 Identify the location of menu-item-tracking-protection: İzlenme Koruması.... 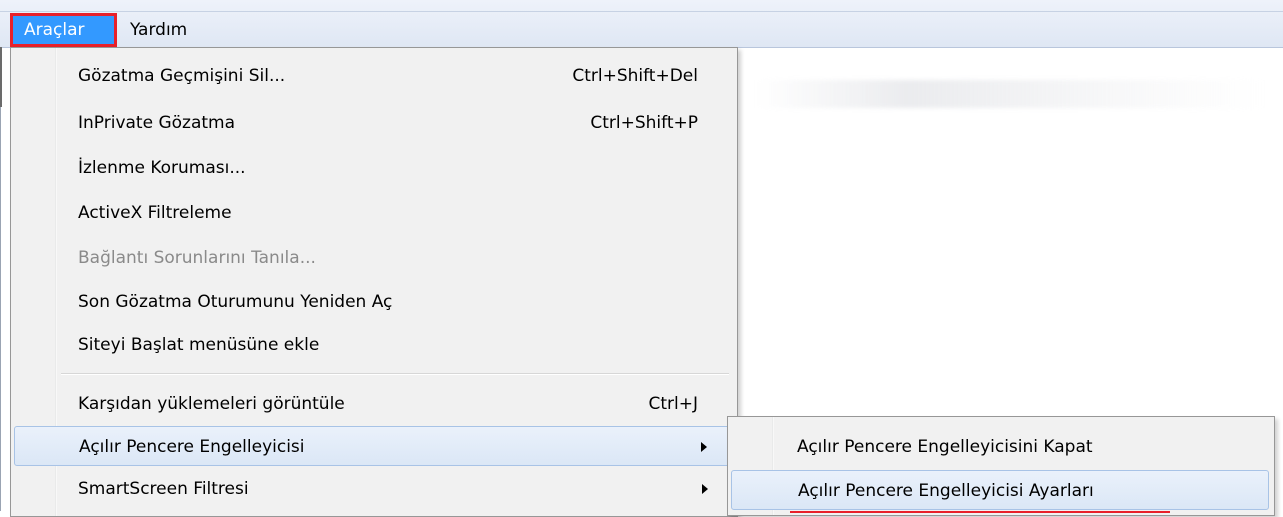
(373, 168).